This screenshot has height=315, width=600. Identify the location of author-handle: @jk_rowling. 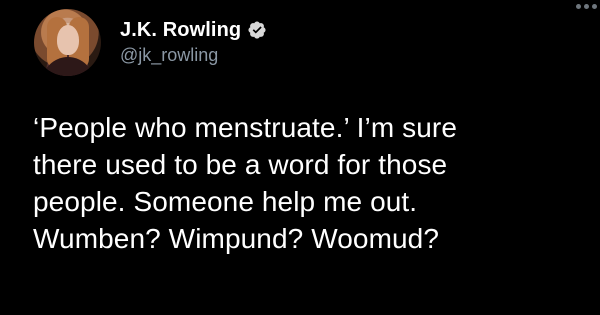
(169, 55).